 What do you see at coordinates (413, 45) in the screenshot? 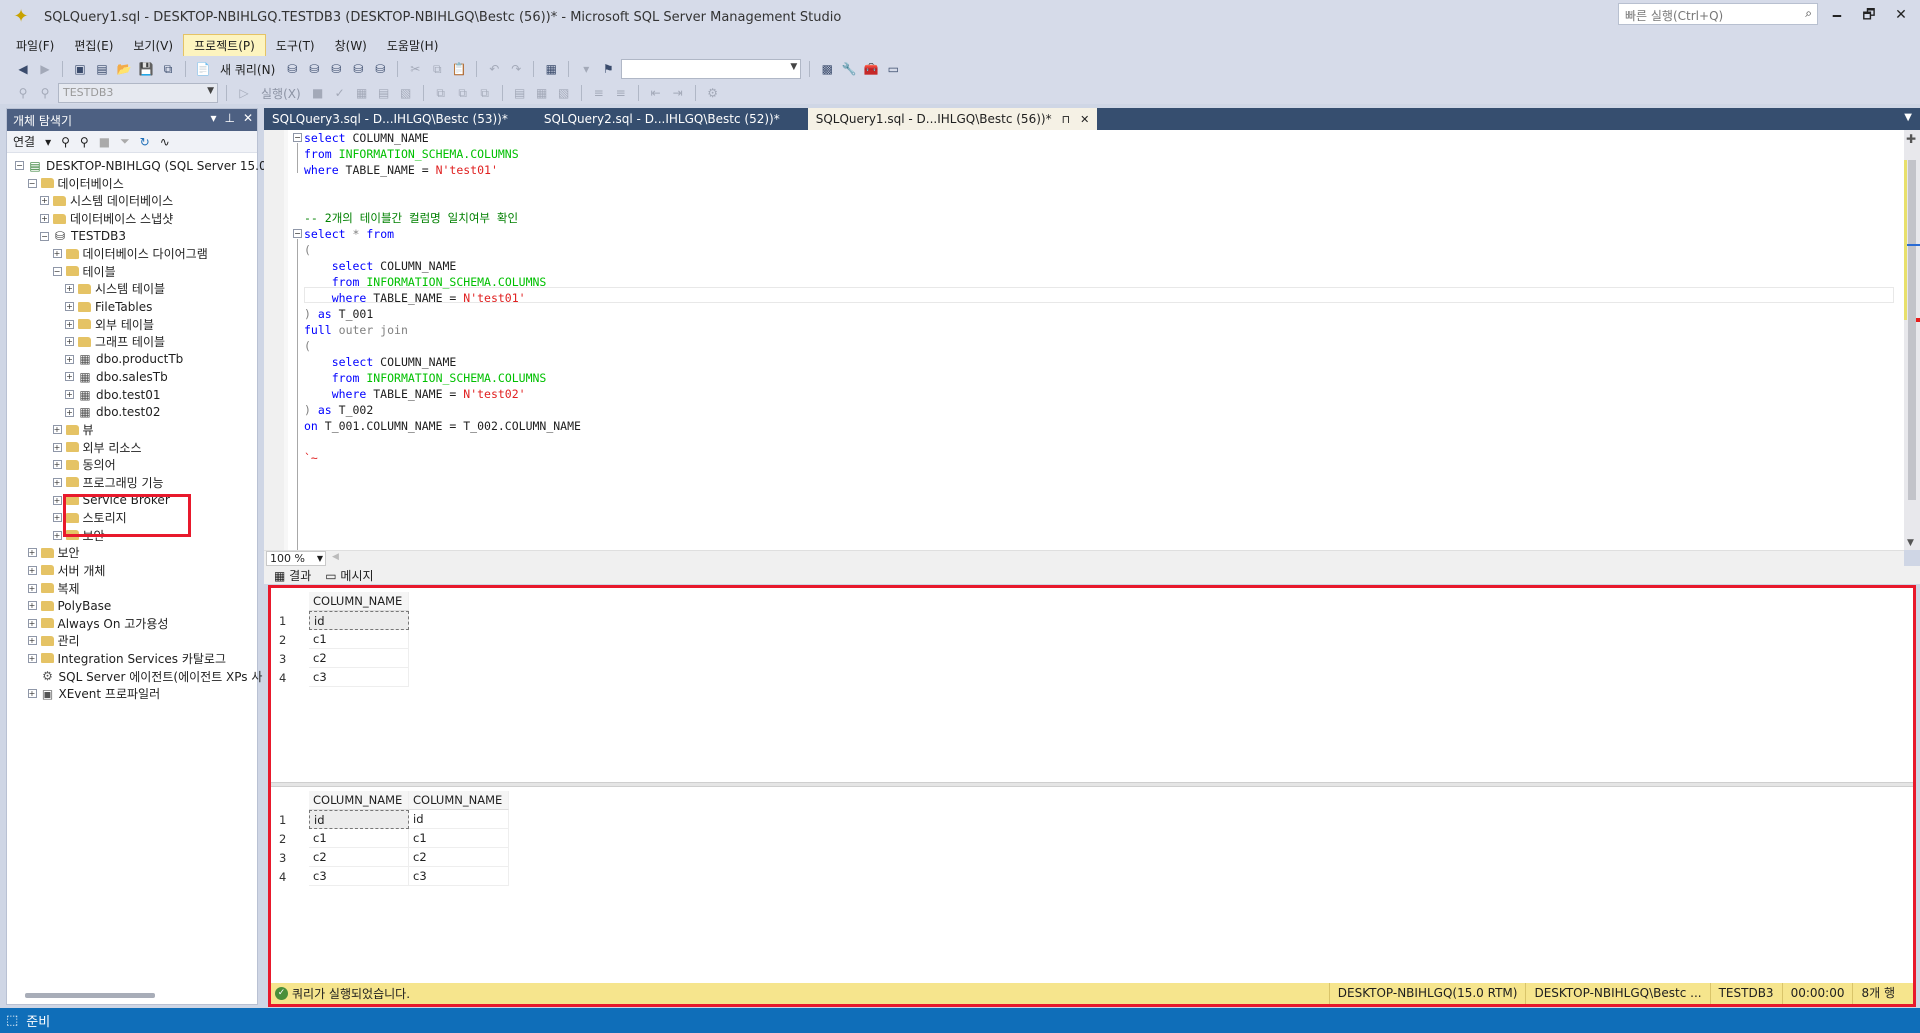
I see `menu-help: 도움말(H)` at bounding box center [413, 45].